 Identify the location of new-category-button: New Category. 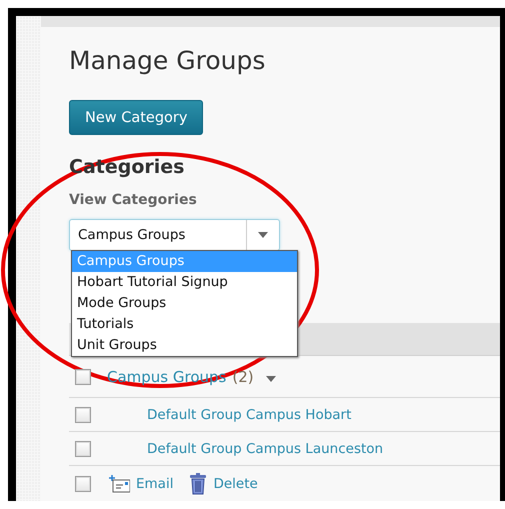
(136, 117).